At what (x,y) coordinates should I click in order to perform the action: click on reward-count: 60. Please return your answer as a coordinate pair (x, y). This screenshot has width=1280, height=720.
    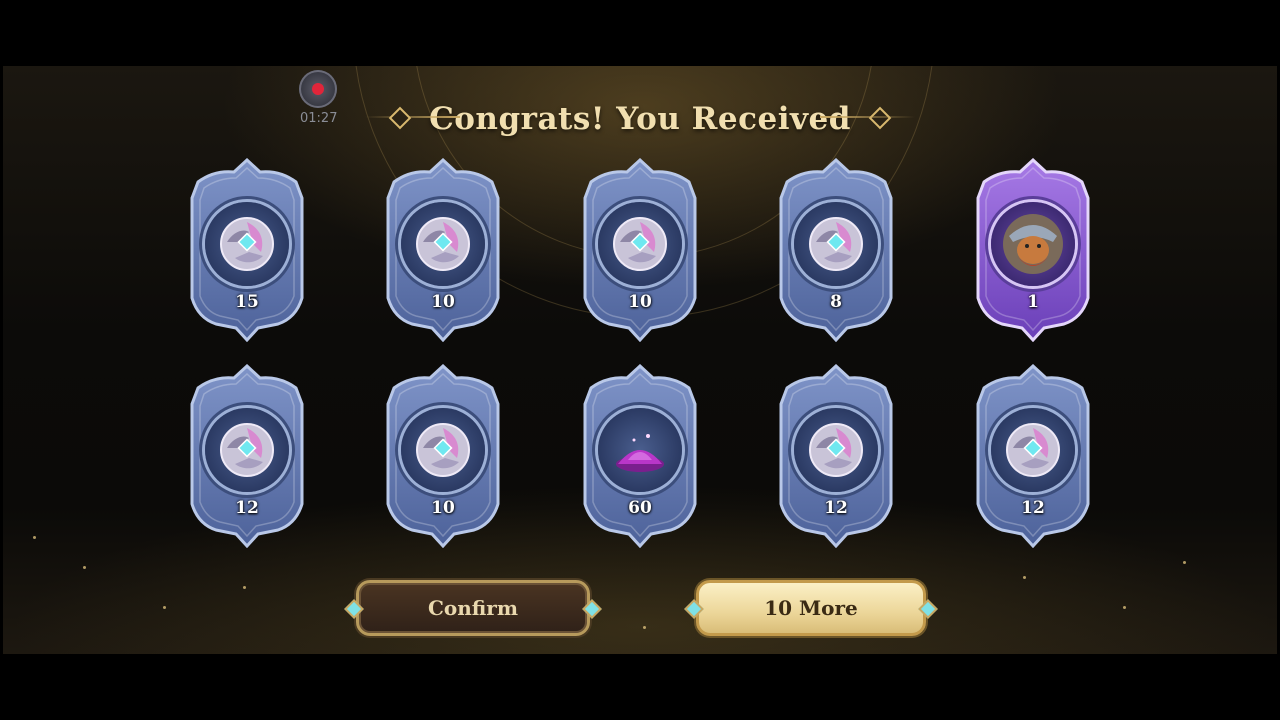
    Looking at the image, I should click on (640, 508).